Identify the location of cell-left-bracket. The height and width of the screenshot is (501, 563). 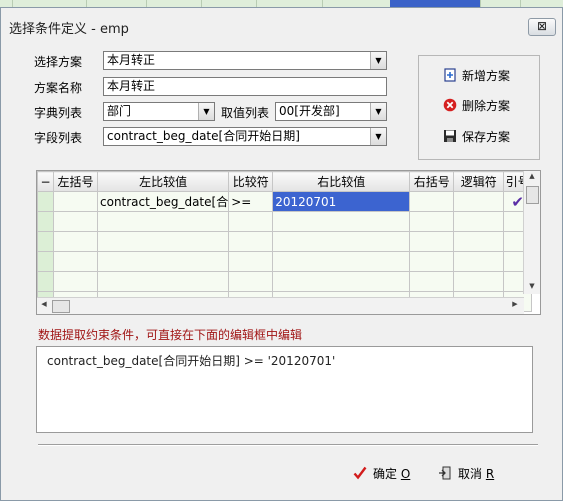
(75, 201).